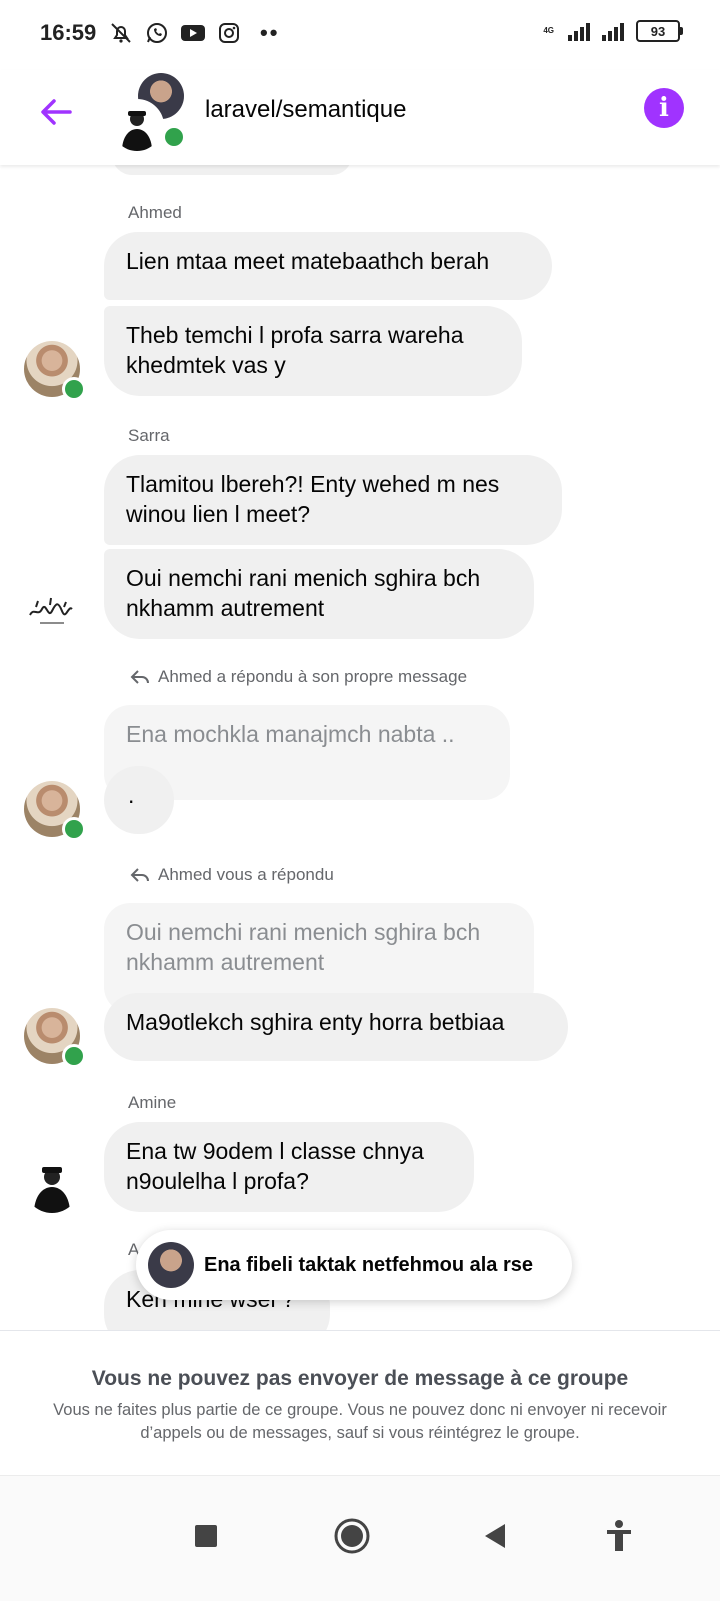  I want to click on system-indicators: 4G 93, so click(613, 31).